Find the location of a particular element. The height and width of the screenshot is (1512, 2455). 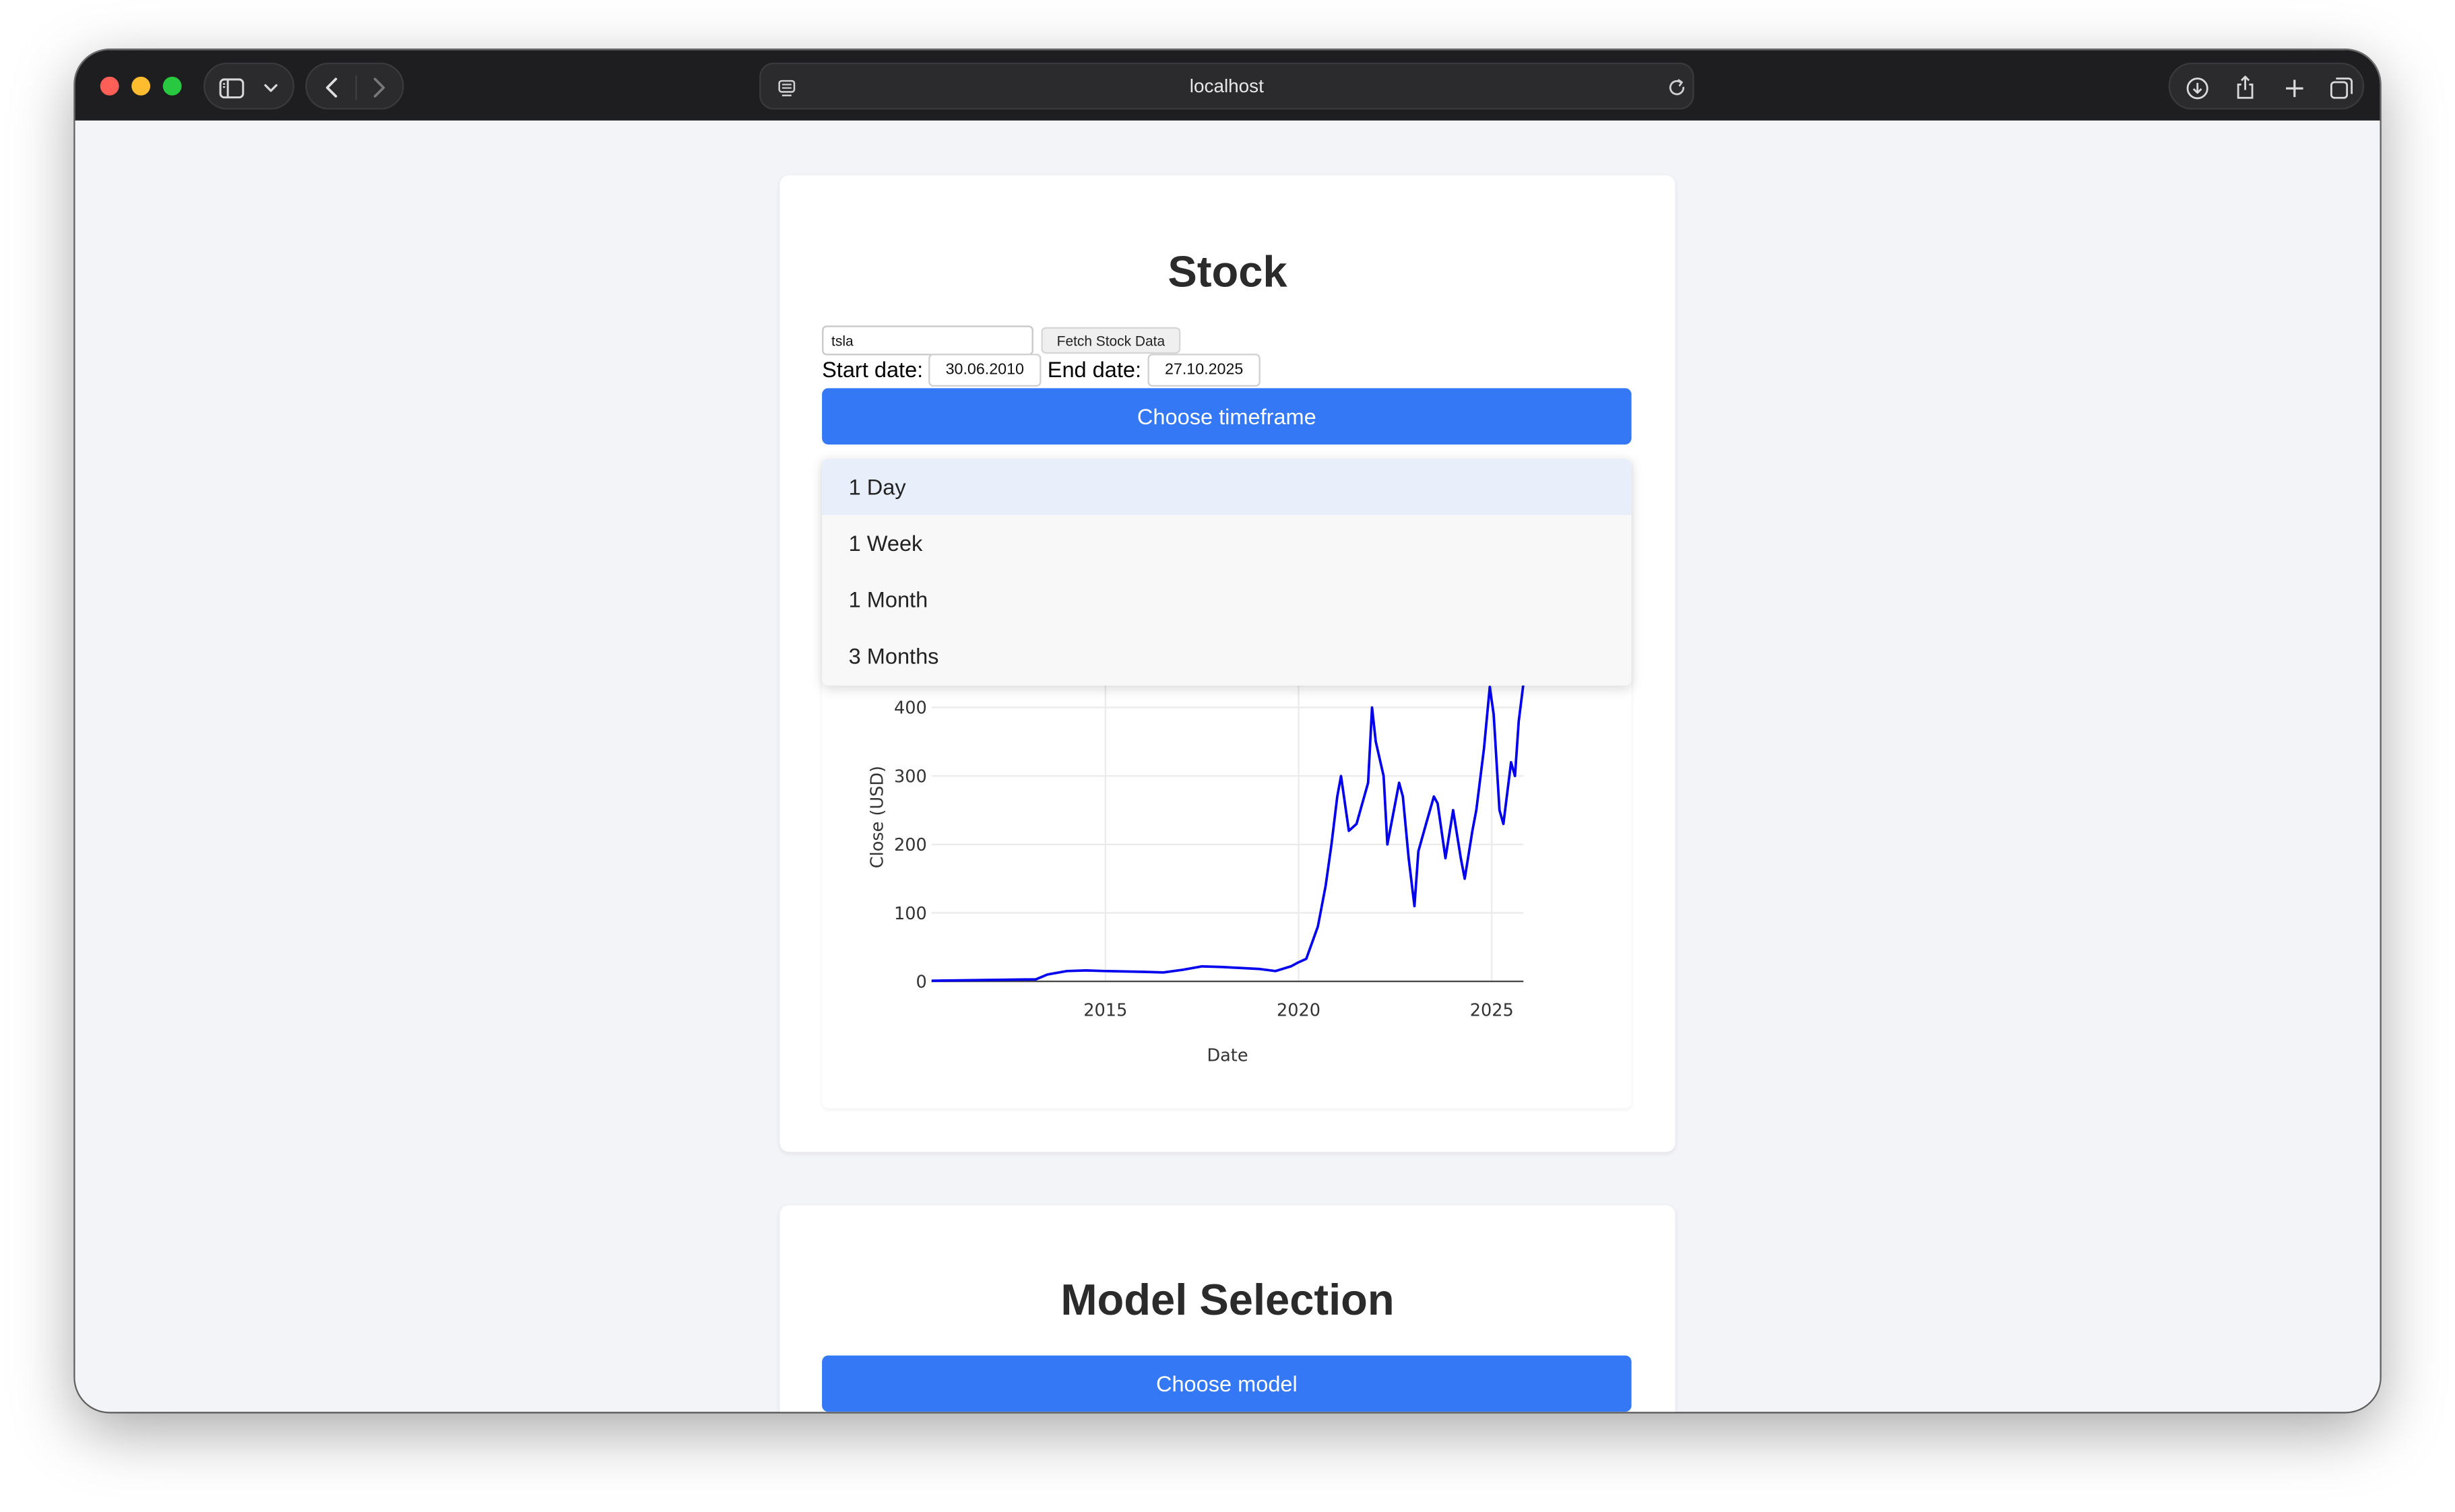

x-tick-label: 2020 is located at coordinates (1299, 1010).